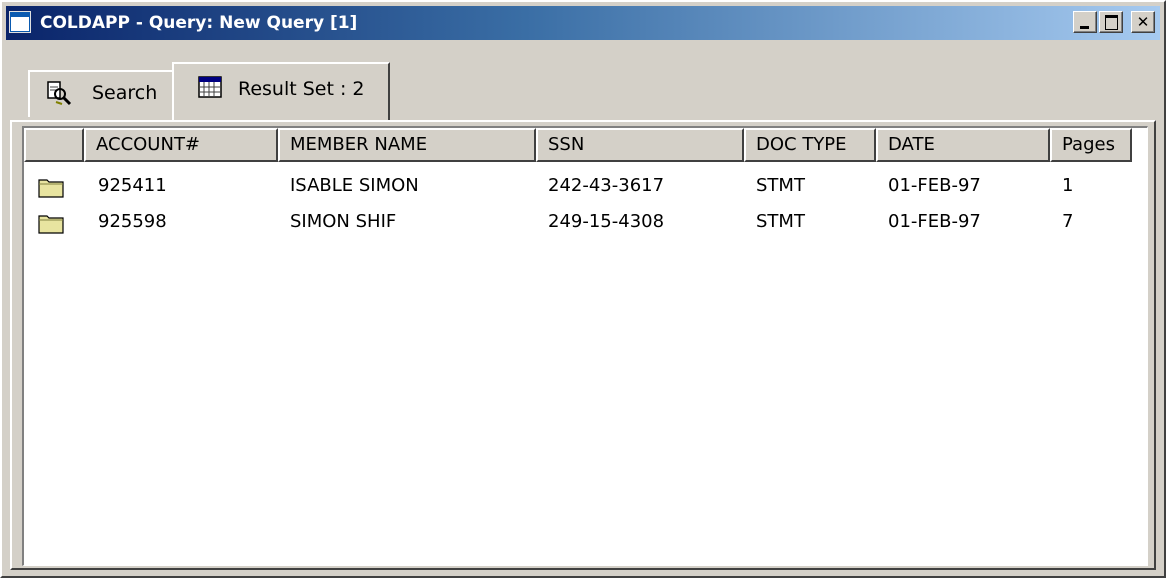  I want to click on tab-result-set-label: Result Set : 2, so click(301, 89).